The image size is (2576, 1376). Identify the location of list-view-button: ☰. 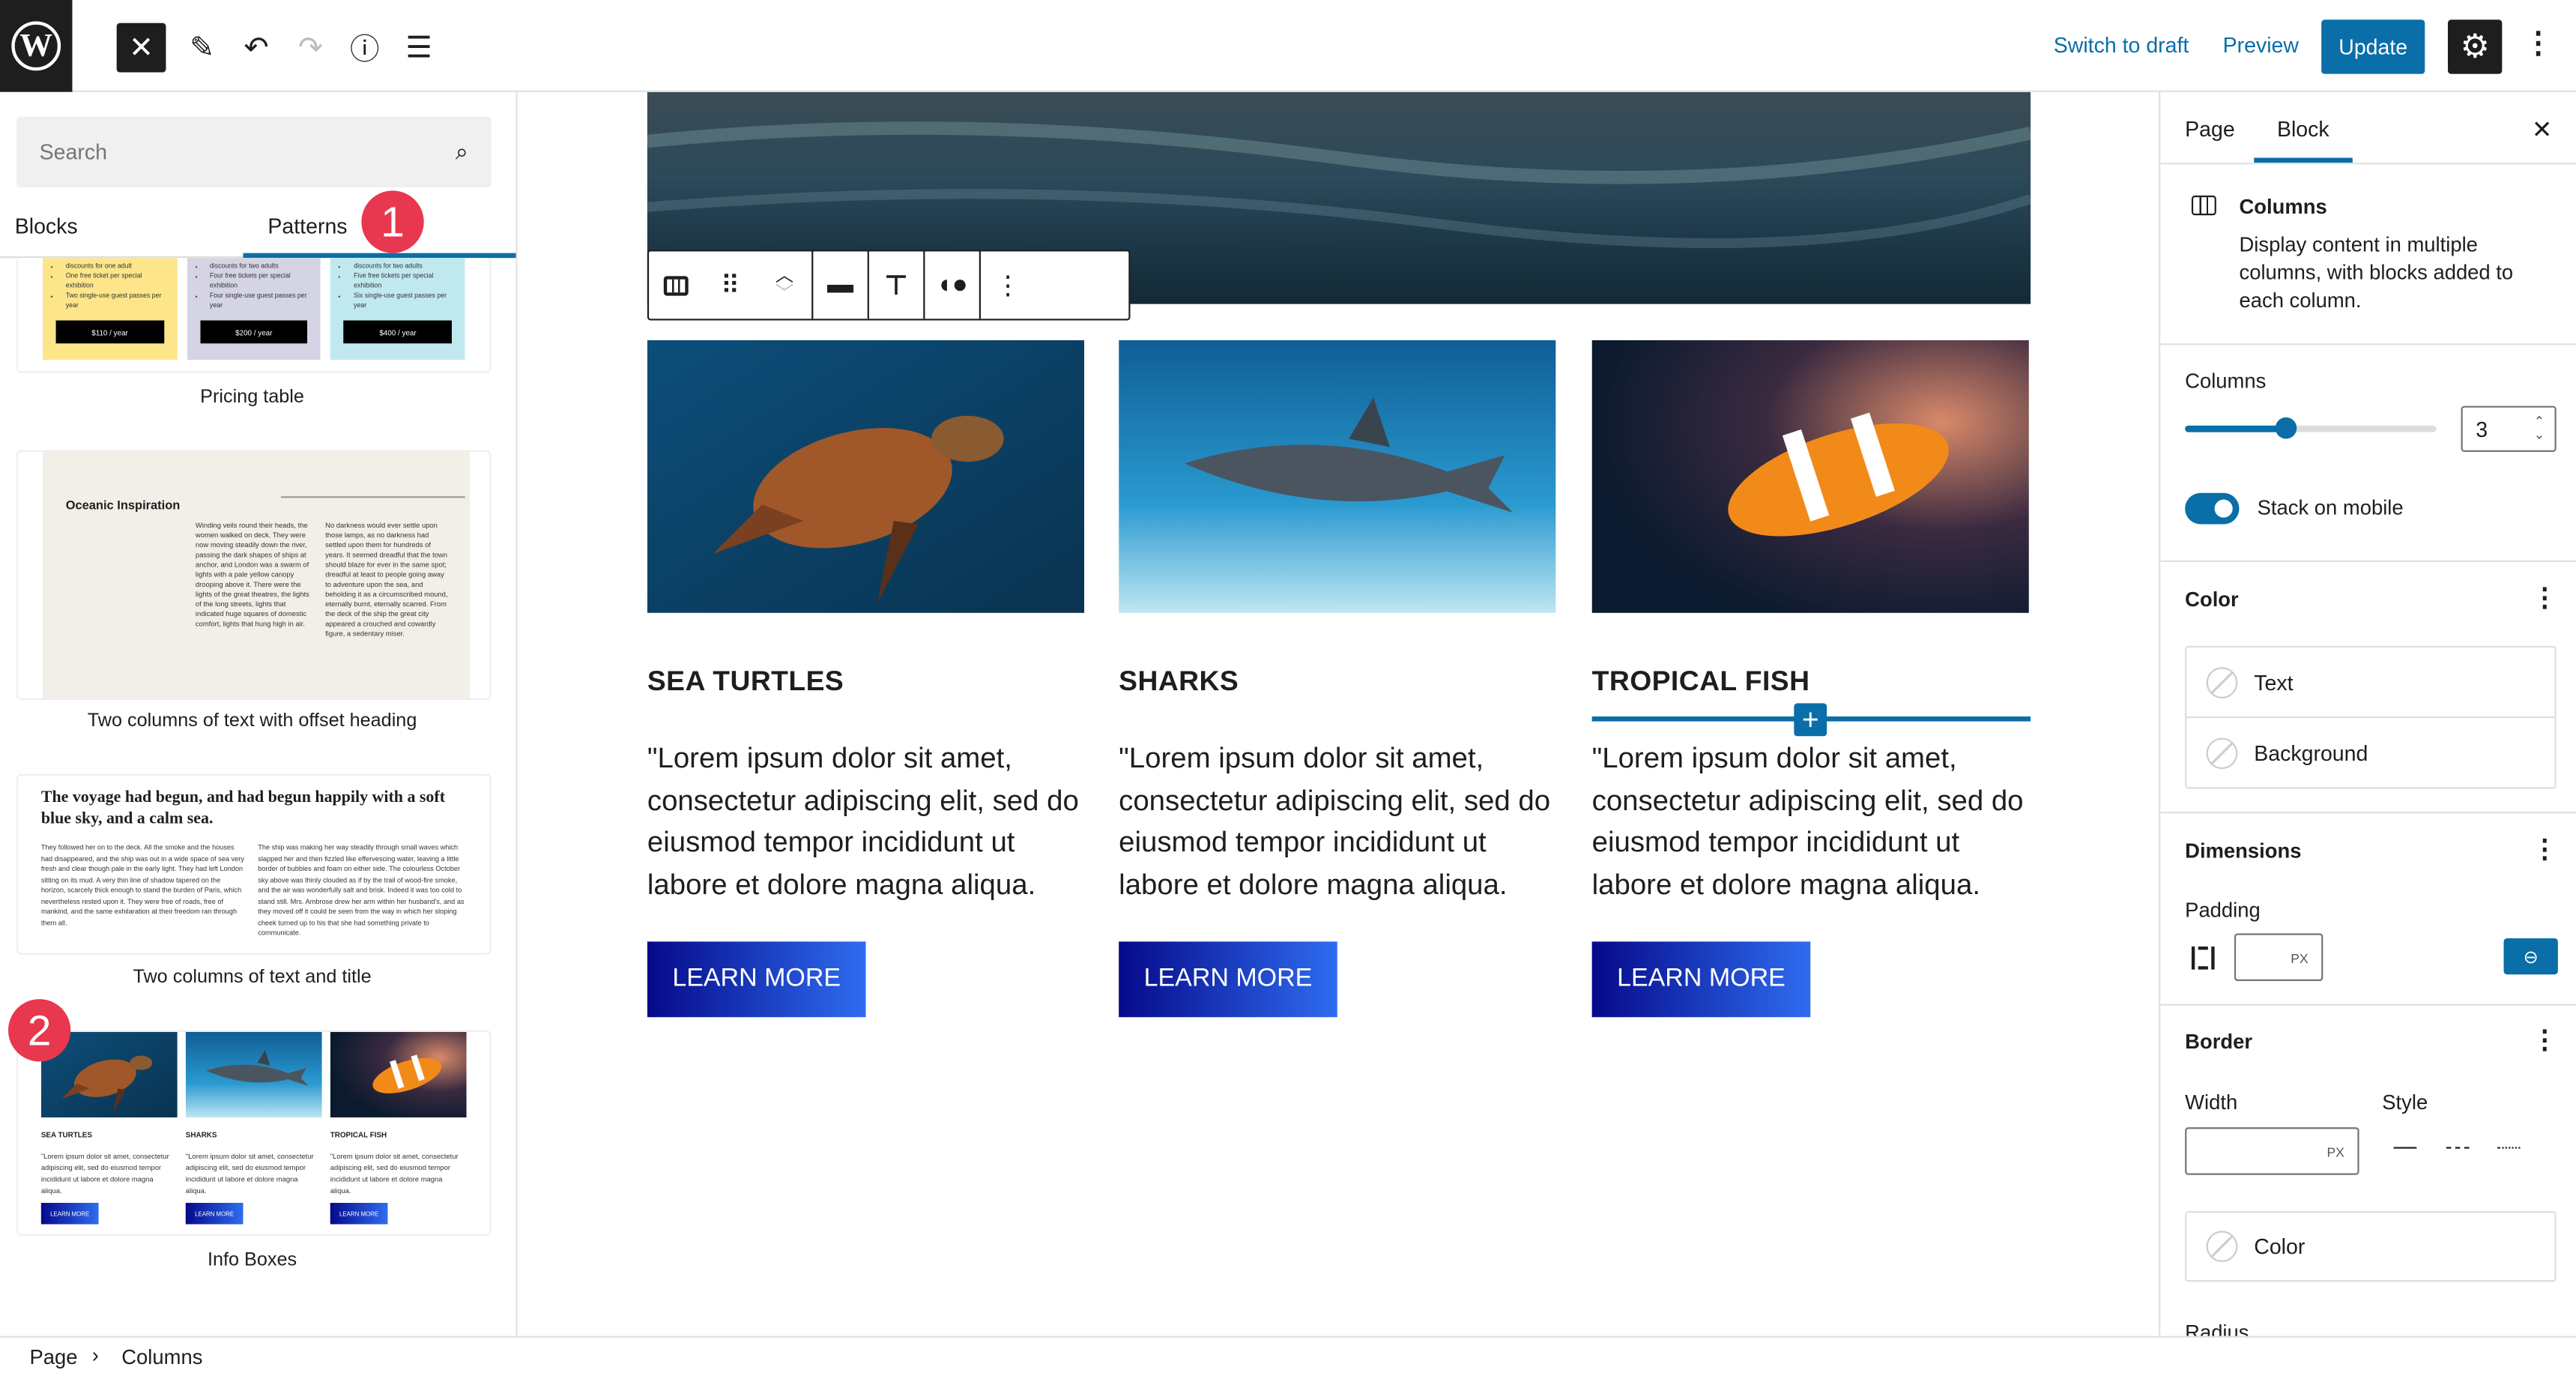
(419, 48).